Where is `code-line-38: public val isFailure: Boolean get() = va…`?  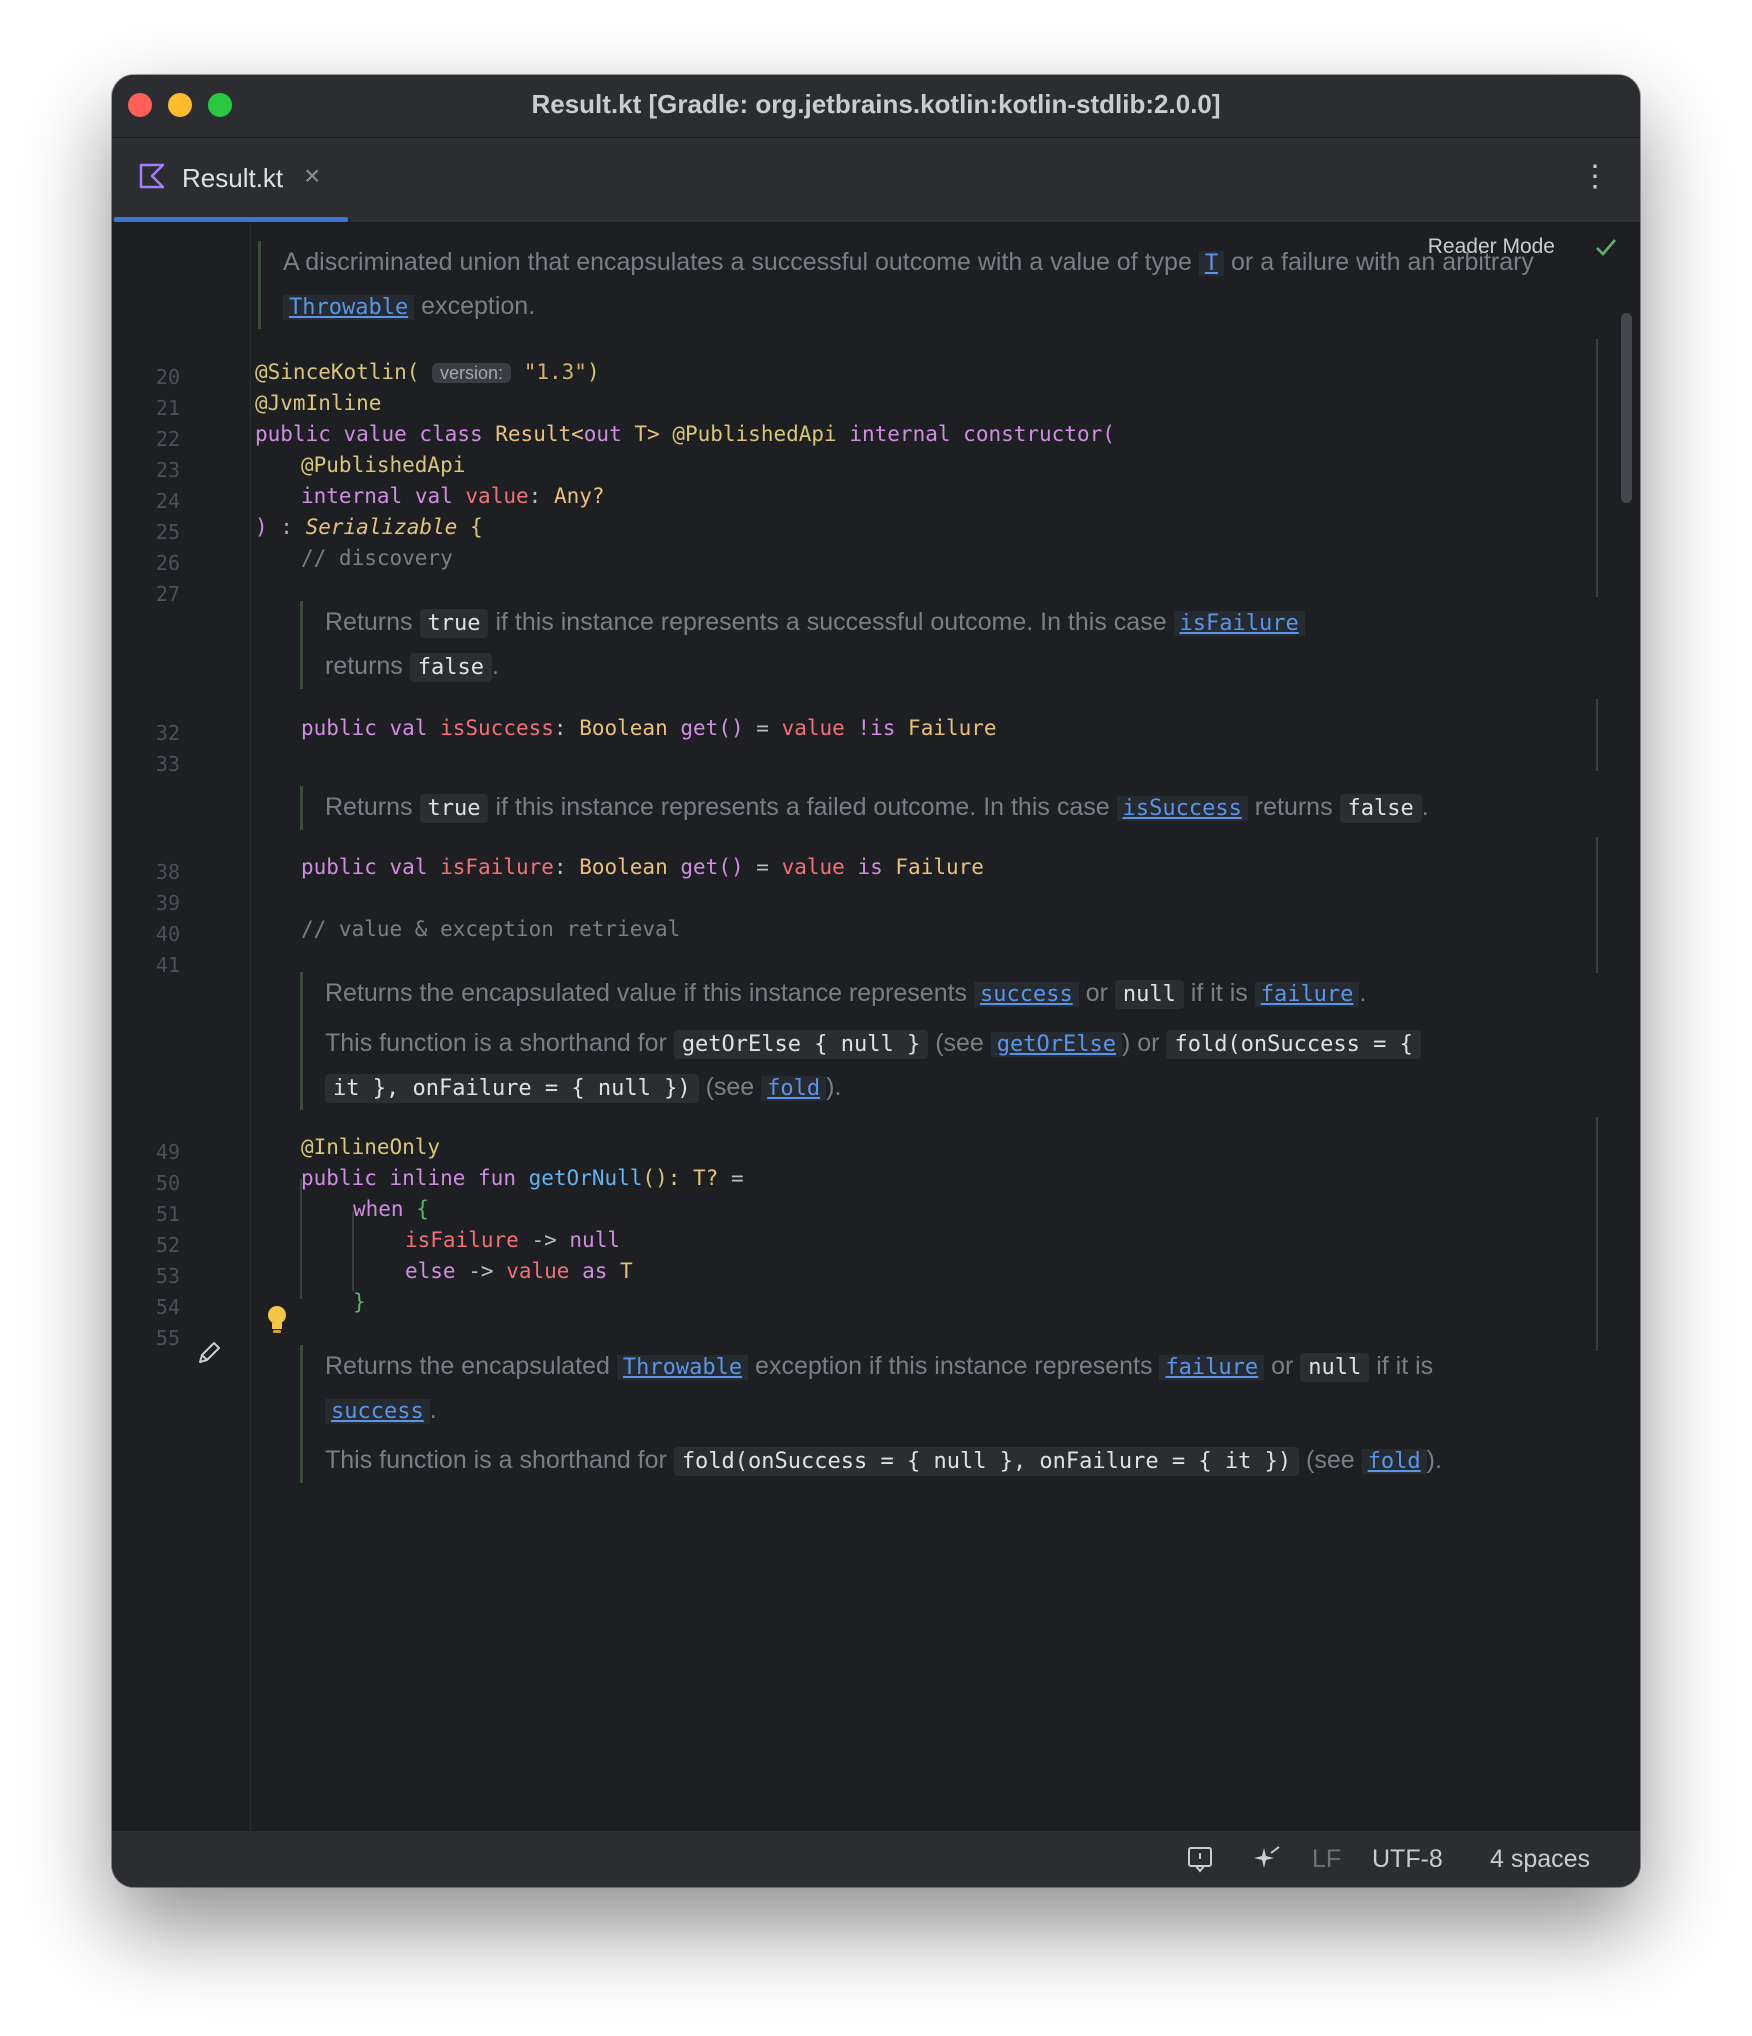
code-line-38: public val isFailure: Boolean get() = va… is located at coordinates (642, 867).